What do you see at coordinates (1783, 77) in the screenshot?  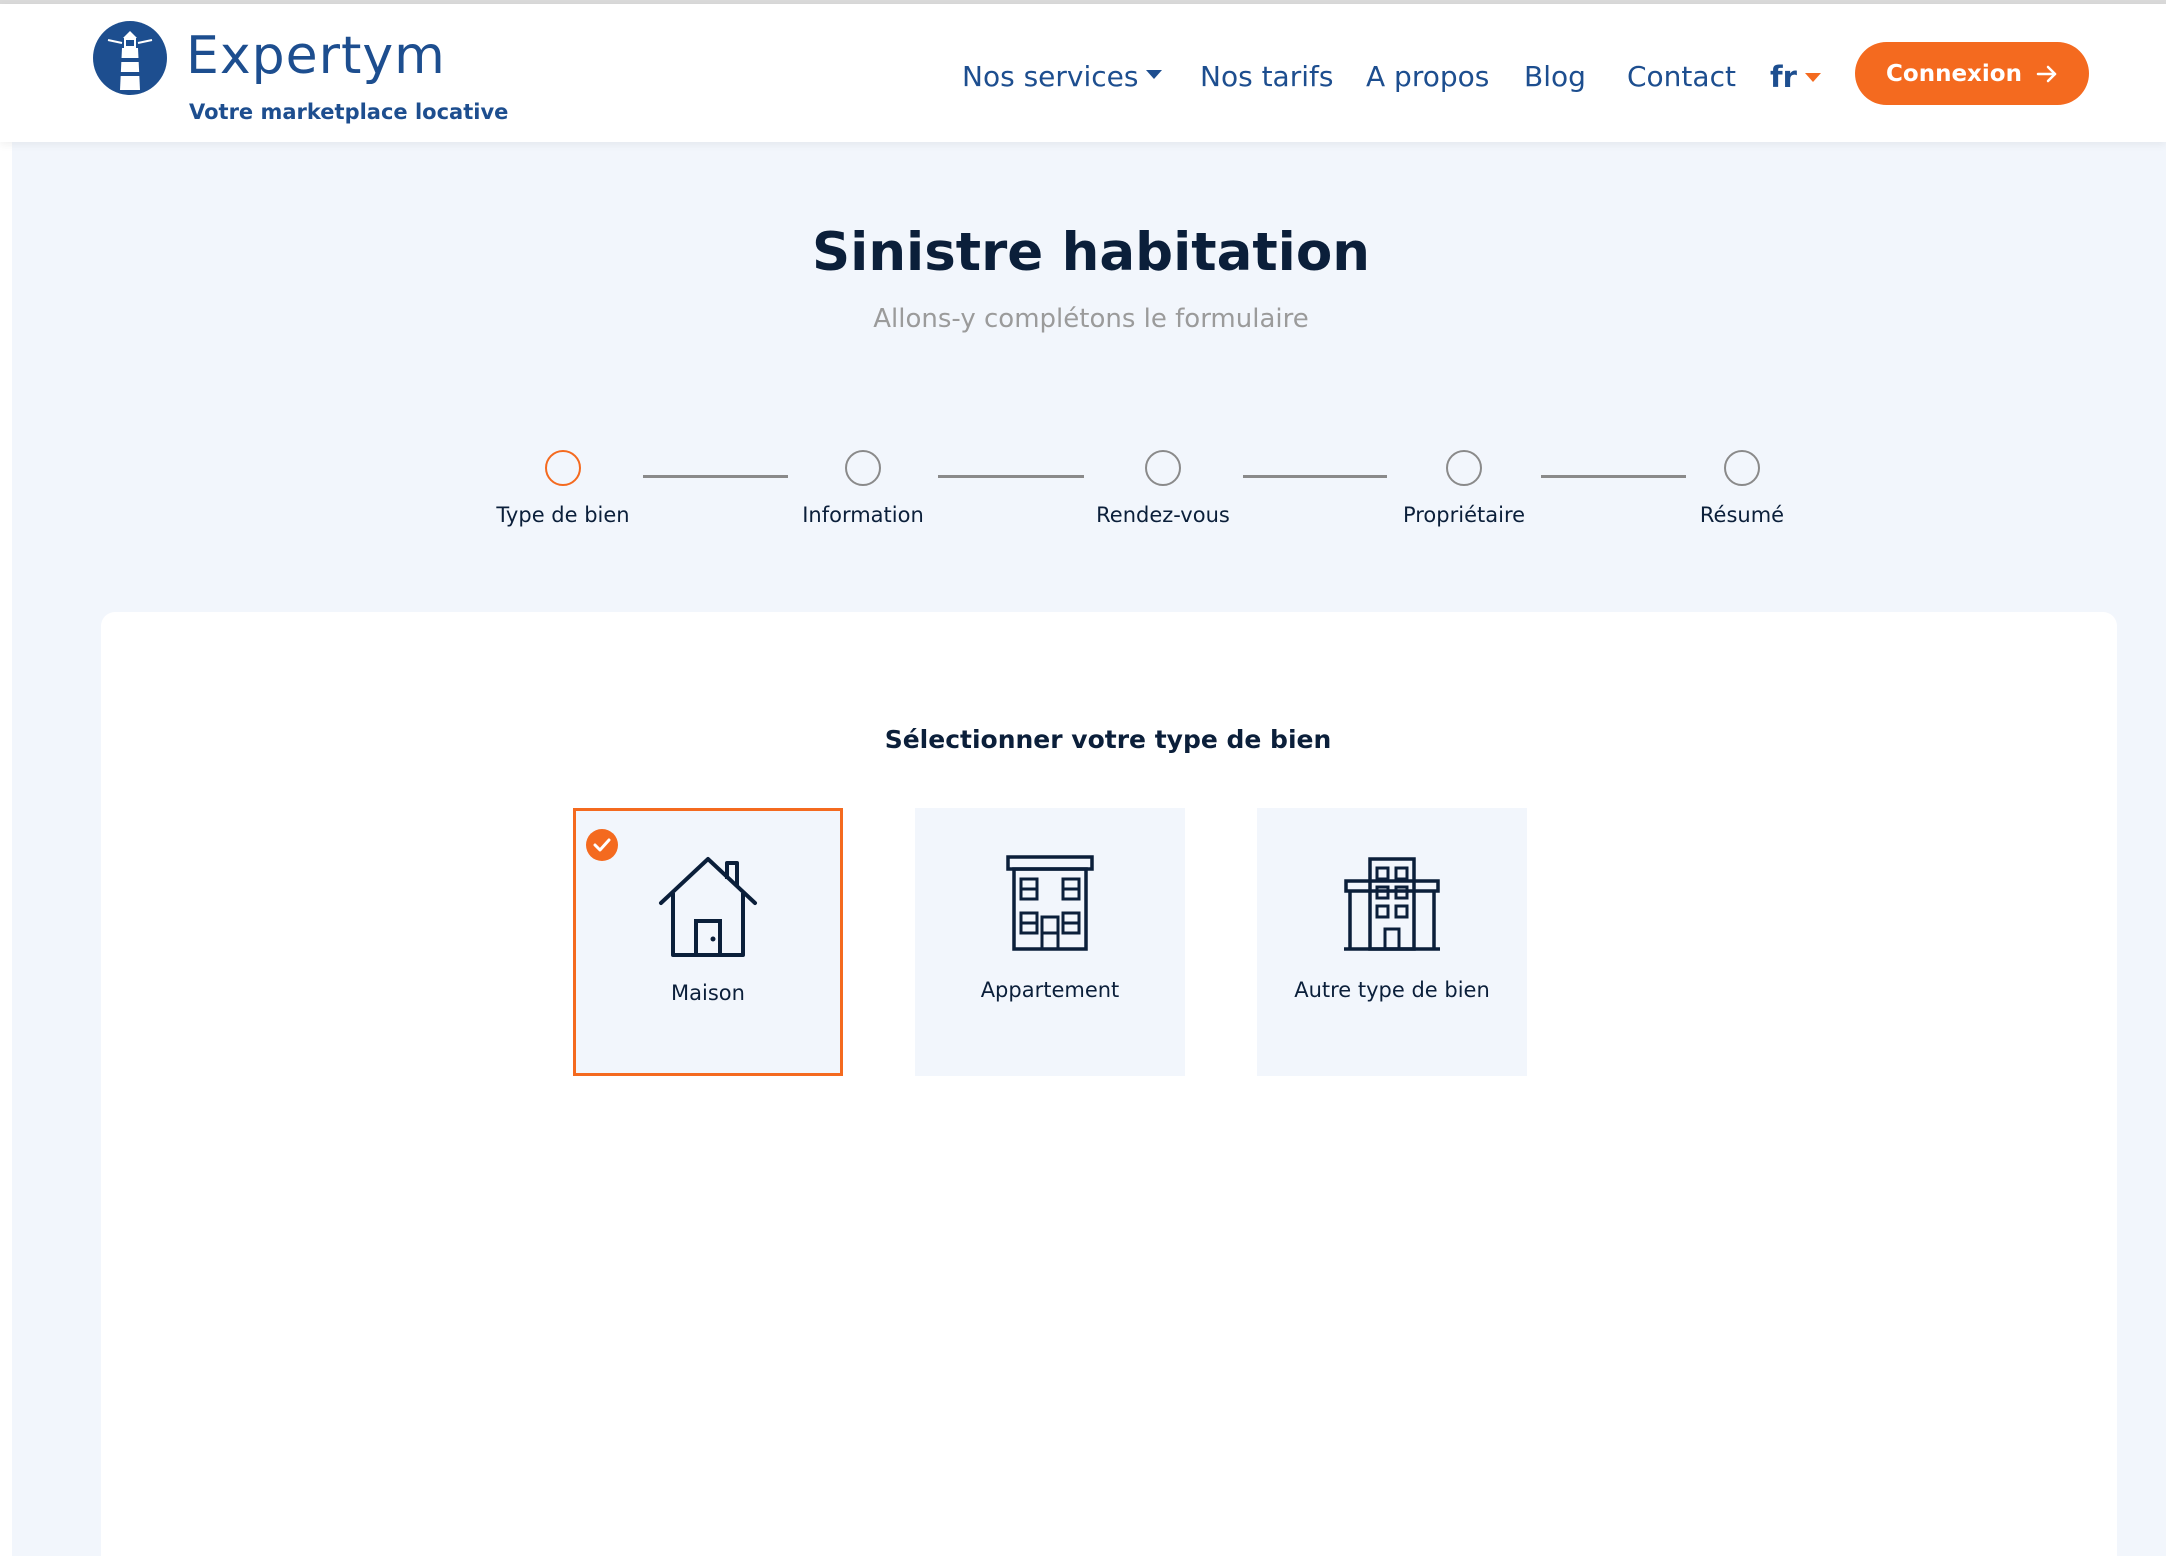 I see `language-label: fr` at bounding box center [1783, 77].